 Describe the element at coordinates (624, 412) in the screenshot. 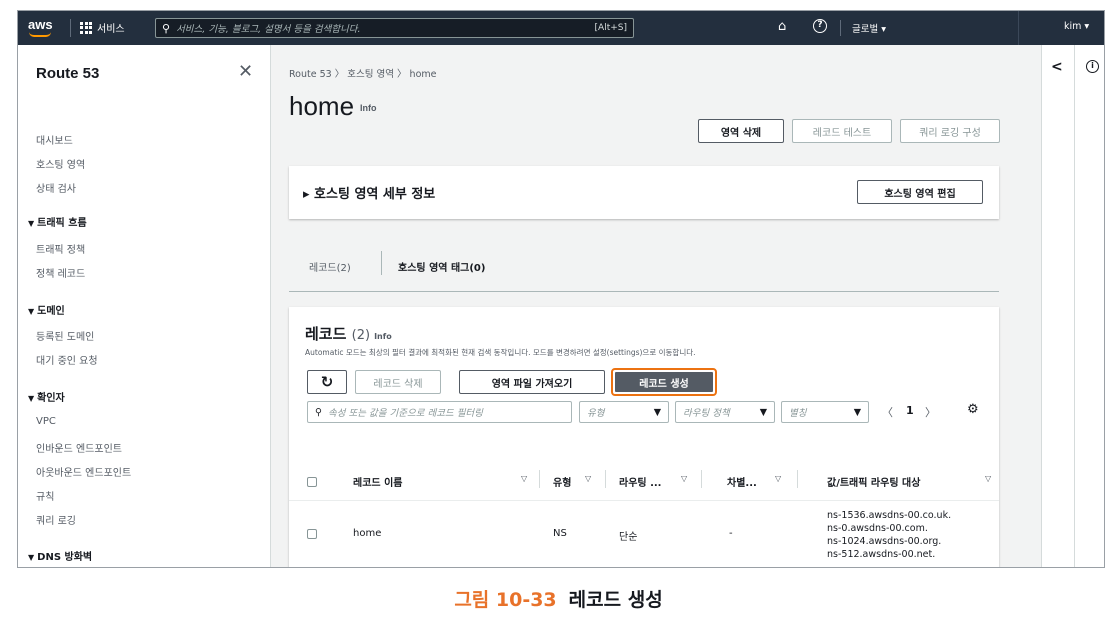

I see `type-select: 유형 ▼` at that location.